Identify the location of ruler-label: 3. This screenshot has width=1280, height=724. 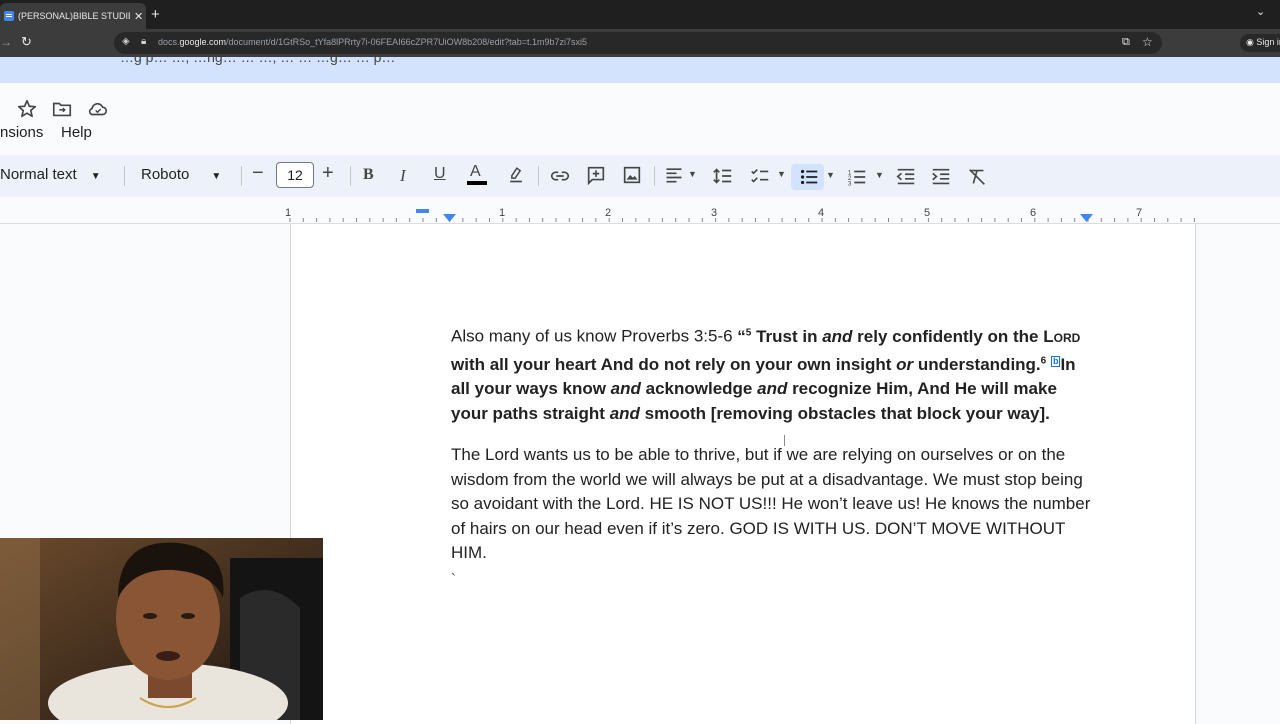
(714, 213).